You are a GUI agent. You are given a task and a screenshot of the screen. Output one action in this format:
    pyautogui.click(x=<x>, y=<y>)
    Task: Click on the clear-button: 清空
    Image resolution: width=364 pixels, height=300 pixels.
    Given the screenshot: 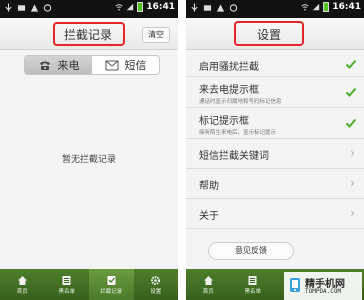 What is the action you would take?
    pyautogui.click(x=156, y=35)
    